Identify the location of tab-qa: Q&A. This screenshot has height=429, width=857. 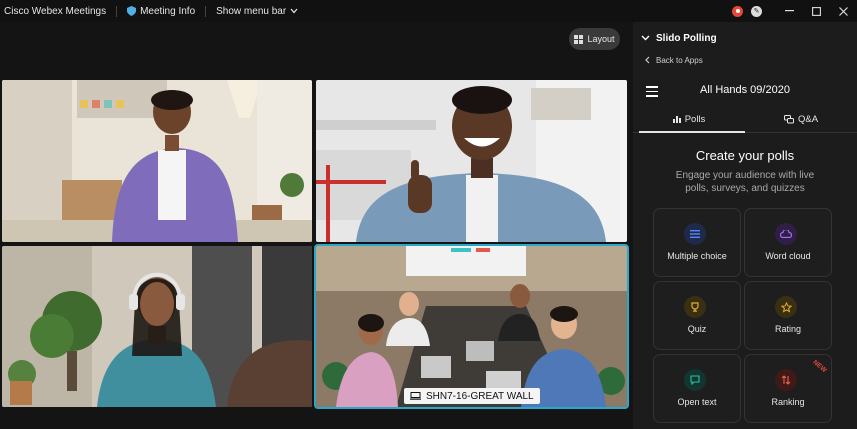
(801, 119).